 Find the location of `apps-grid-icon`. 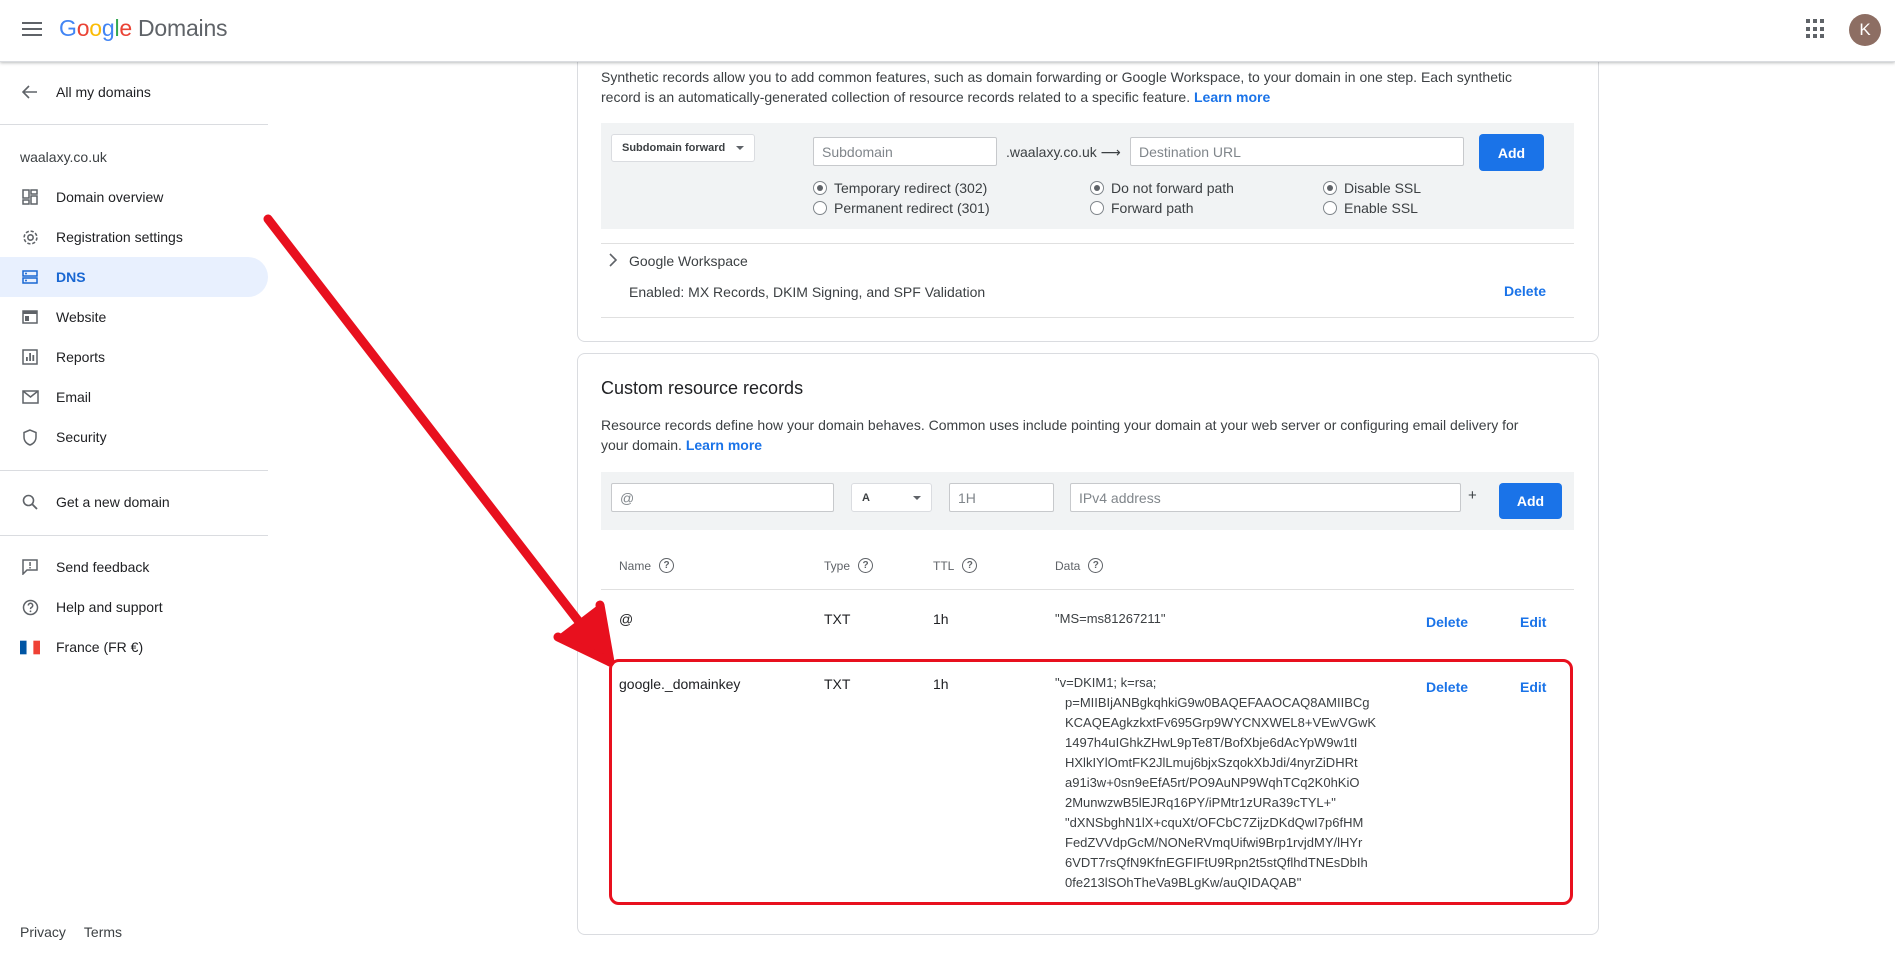

apps-grid-icon is located at coordinates (1816, 29).